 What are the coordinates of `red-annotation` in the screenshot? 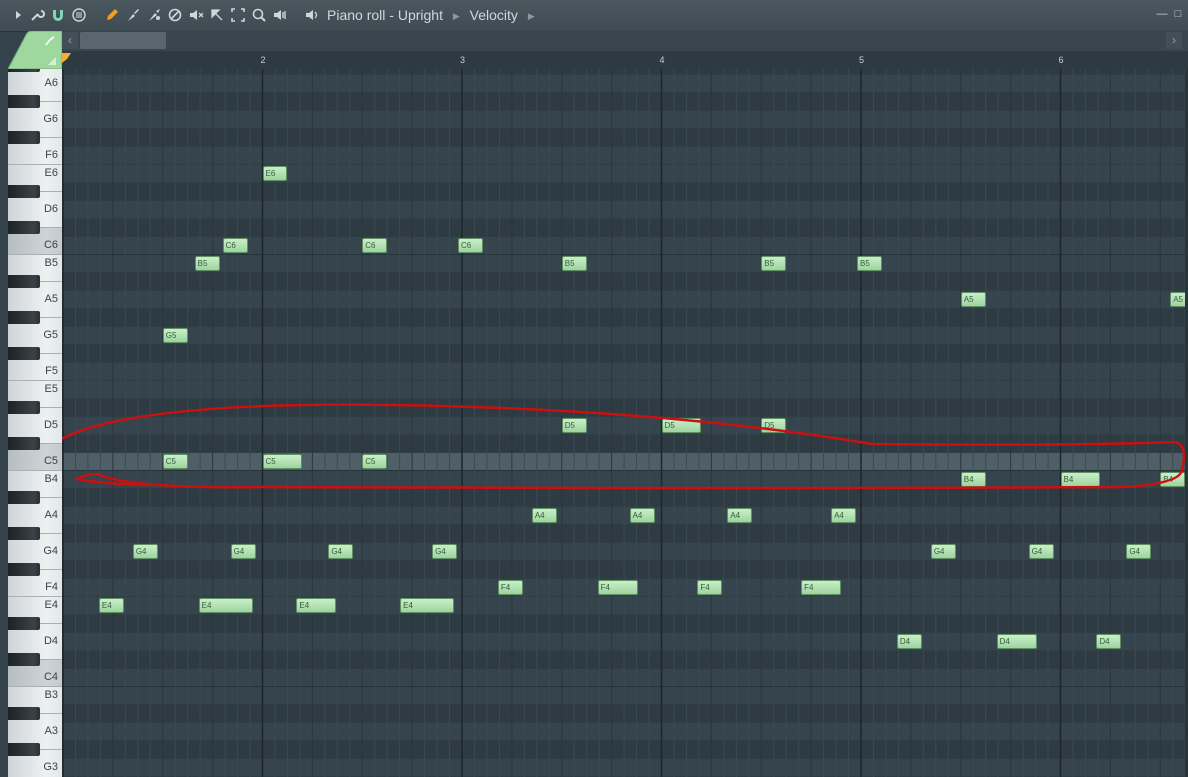 It's located at (624, 446).